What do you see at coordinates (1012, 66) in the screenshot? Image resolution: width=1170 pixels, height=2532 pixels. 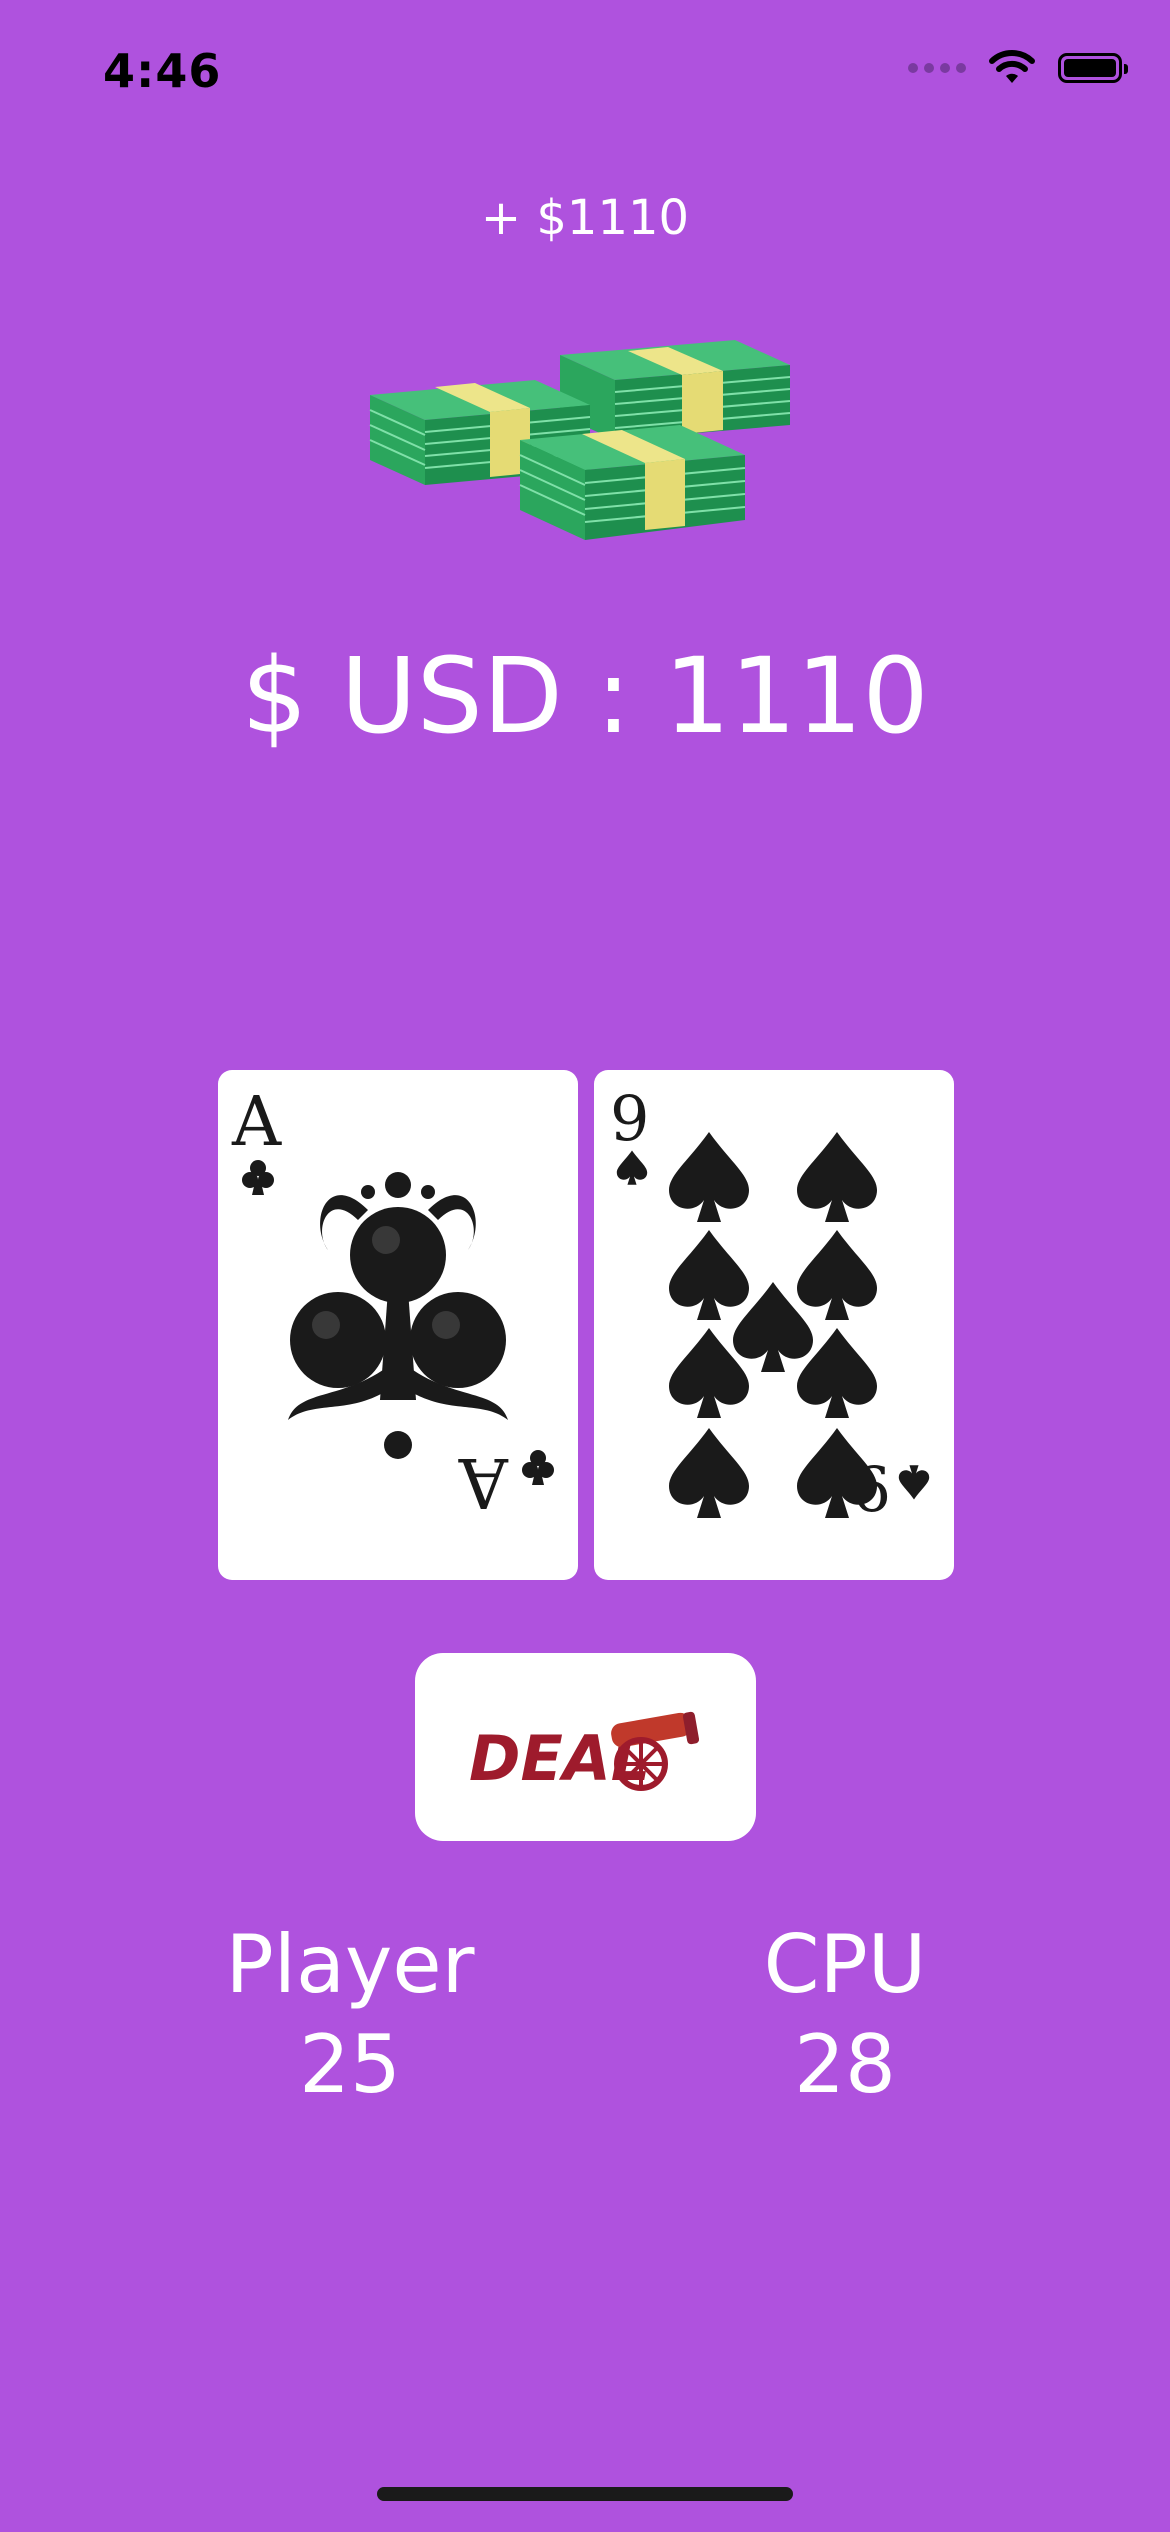 I see `wifi-icon` at bounding box center [1012, 66].